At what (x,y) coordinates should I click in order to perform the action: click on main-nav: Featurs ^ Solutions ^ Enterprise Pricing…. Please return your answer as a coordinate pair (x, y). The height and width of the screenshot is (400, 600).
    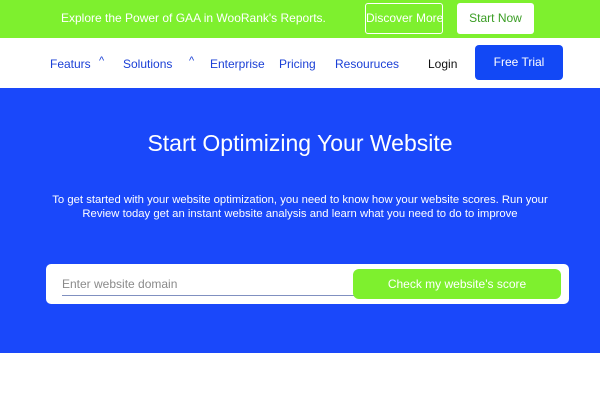
    Looking at the image, I should click on (300, 63).